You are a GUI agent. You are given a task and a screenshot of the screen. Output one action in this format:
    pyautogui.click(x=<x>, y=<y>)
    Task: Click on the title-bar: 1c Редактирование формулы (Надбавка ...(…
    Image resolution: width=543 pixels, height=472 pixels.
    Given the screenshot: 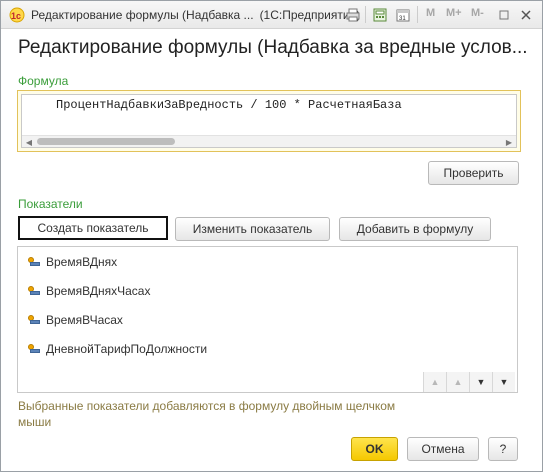 What is the action you would take?
    pyautogui.click(x=271, y=15)
    